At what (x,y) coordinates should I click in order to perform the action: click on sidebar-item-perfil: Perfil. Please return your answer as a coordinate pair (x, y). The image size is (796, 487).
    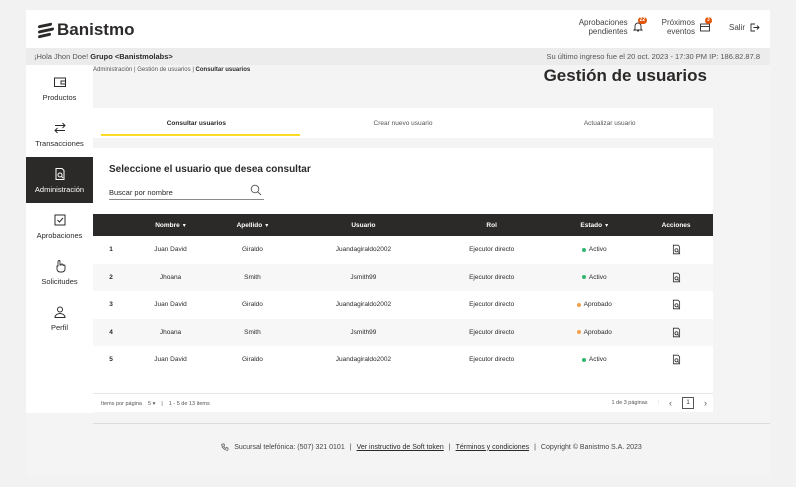
    Looking at the image, I should click on (59, 318).